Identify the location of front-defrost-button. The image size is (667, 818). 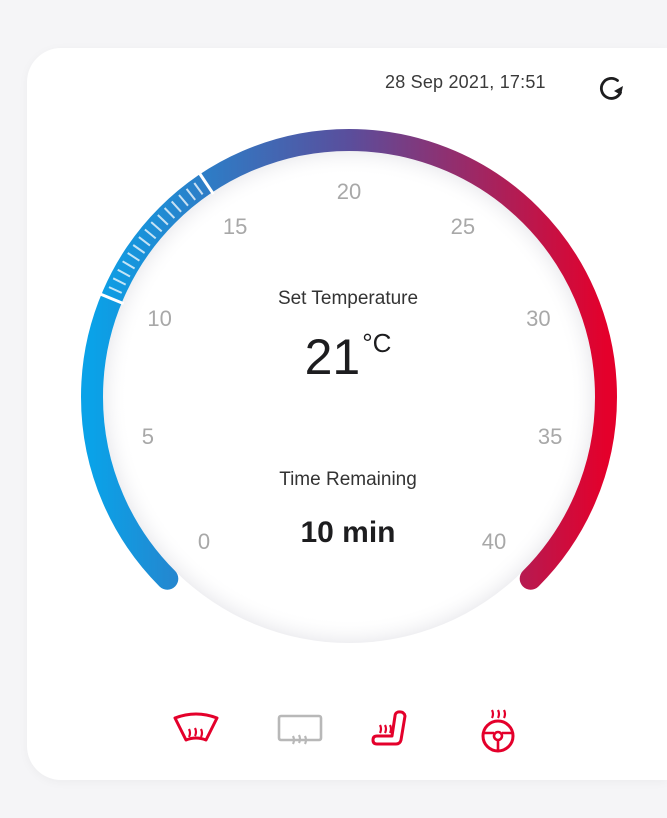
(196, 732).